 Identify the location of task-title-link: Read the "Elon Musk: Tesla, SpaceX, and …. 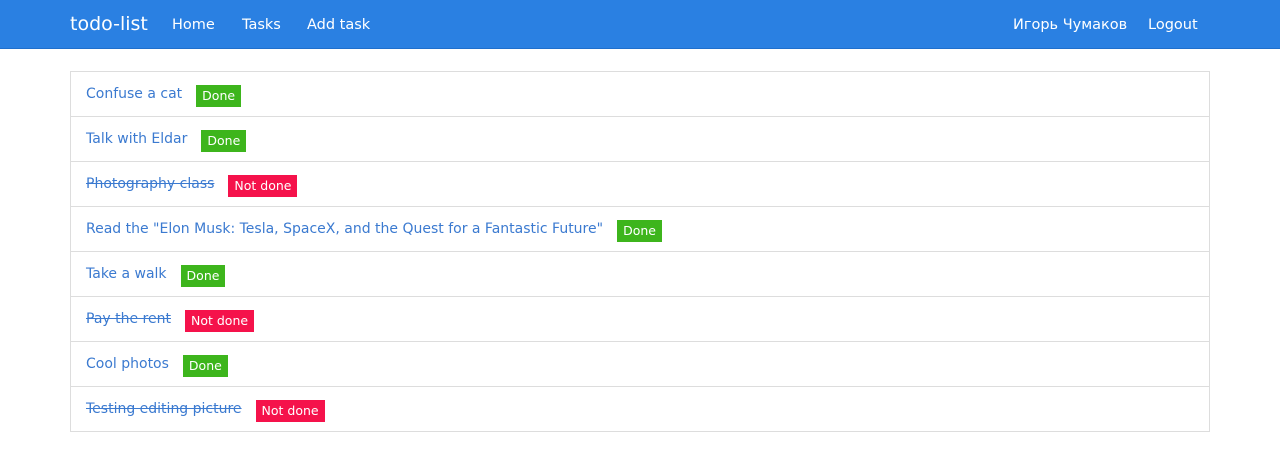
(344, 229).